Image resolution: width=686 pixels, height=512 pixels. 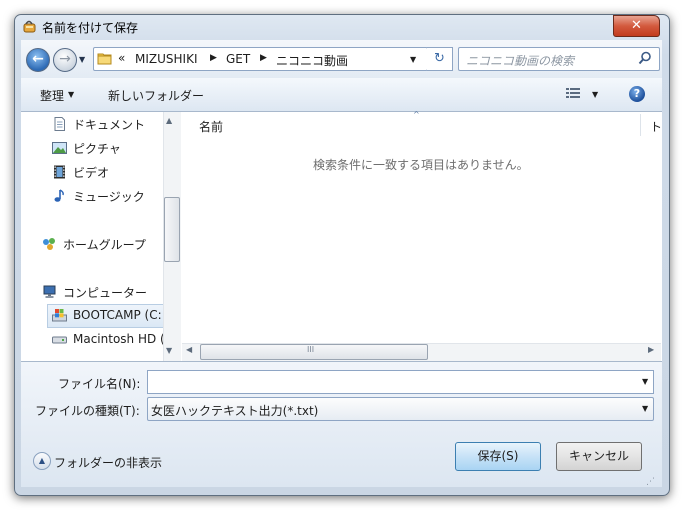 What do you see at coordinates (235, 411) in the screenshot?
I see `filetype-value: 女医ハックテキスト出力(*.txt)` at bounding box center [235, 411].